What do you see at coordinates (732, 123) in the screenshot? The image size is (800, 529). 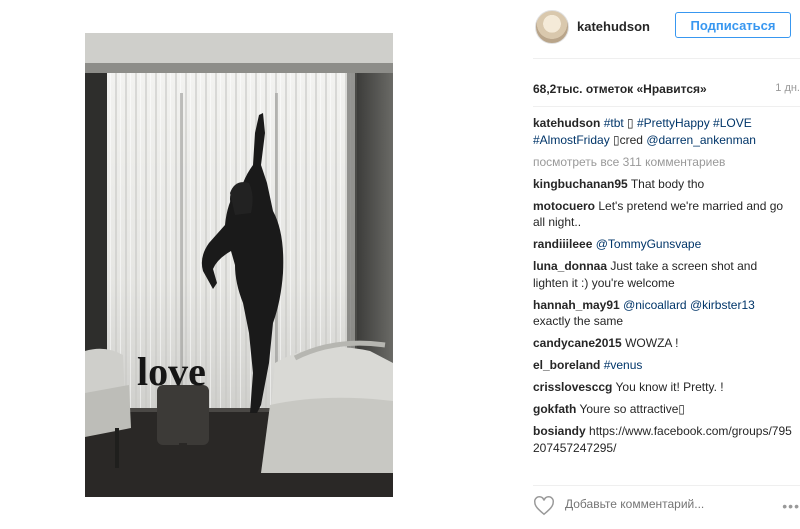 I see `hashtag-love: #LOVE` at bounding box center [732, 123].